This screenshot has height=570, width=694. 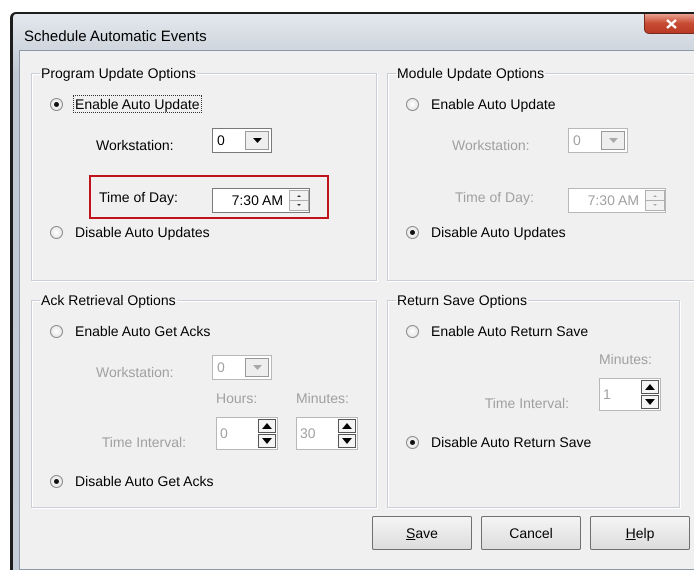 I want to click on close-icon, so click(x=671, y=23).